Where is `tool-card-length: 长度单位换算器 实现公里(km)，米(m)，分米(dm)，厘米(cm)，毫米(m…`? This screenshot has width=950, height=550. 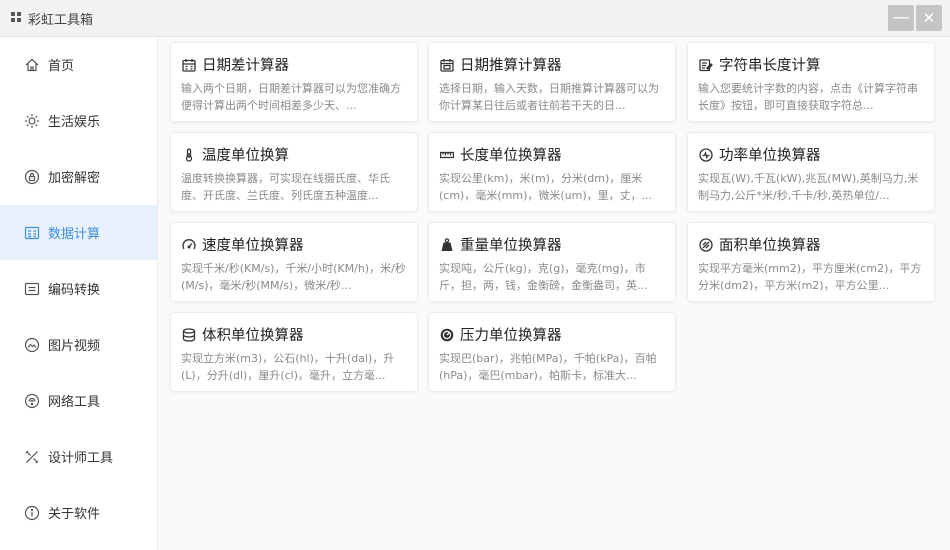 tool-card-length: 长度单位换算器 实现公里(km)，米(m)，分米(dm)，厘米(cm)，毫米(m… is located at coordinates (552, 172).